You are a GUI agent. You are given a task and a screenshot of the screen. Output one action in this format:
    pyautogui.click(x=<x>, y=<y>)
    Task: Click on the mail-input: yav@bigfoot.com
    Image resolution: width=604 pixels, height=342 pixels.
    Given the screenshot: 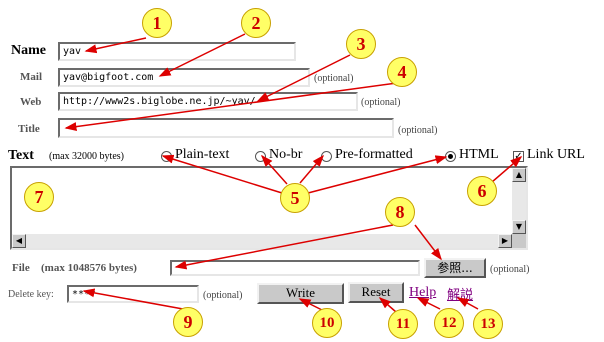 What is the action you would take?
    pyautogui.click(x=184, y=77)
    